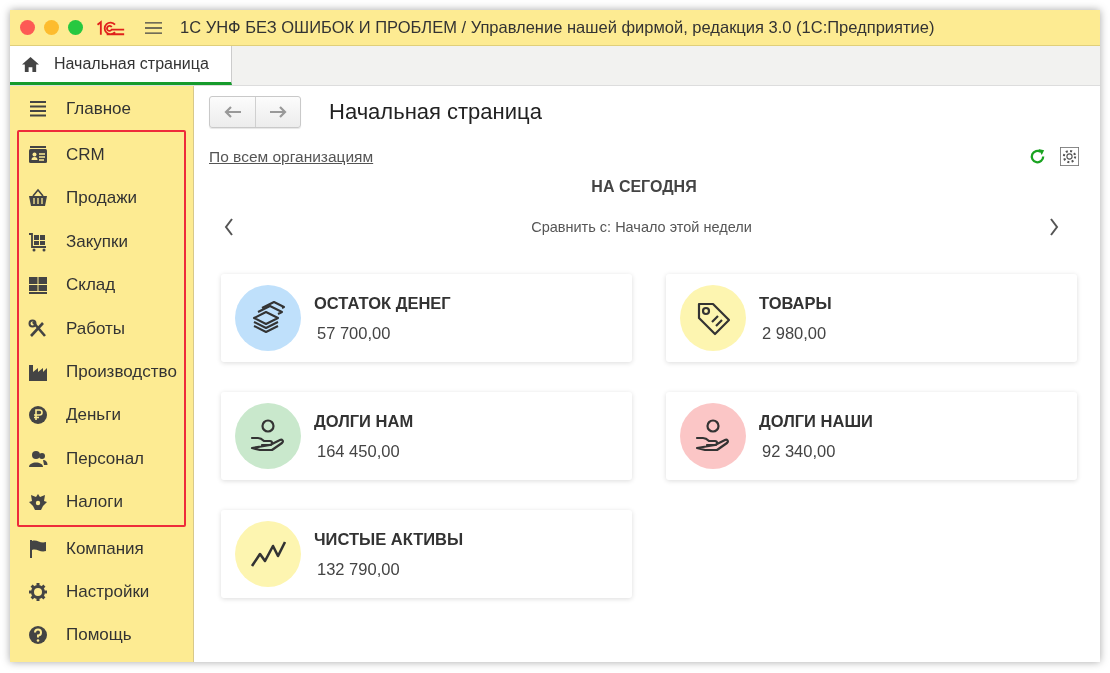 This screenshot has height=673, width=1110. I want to click on organizations-link: По всем организациям, so click(291, 156).